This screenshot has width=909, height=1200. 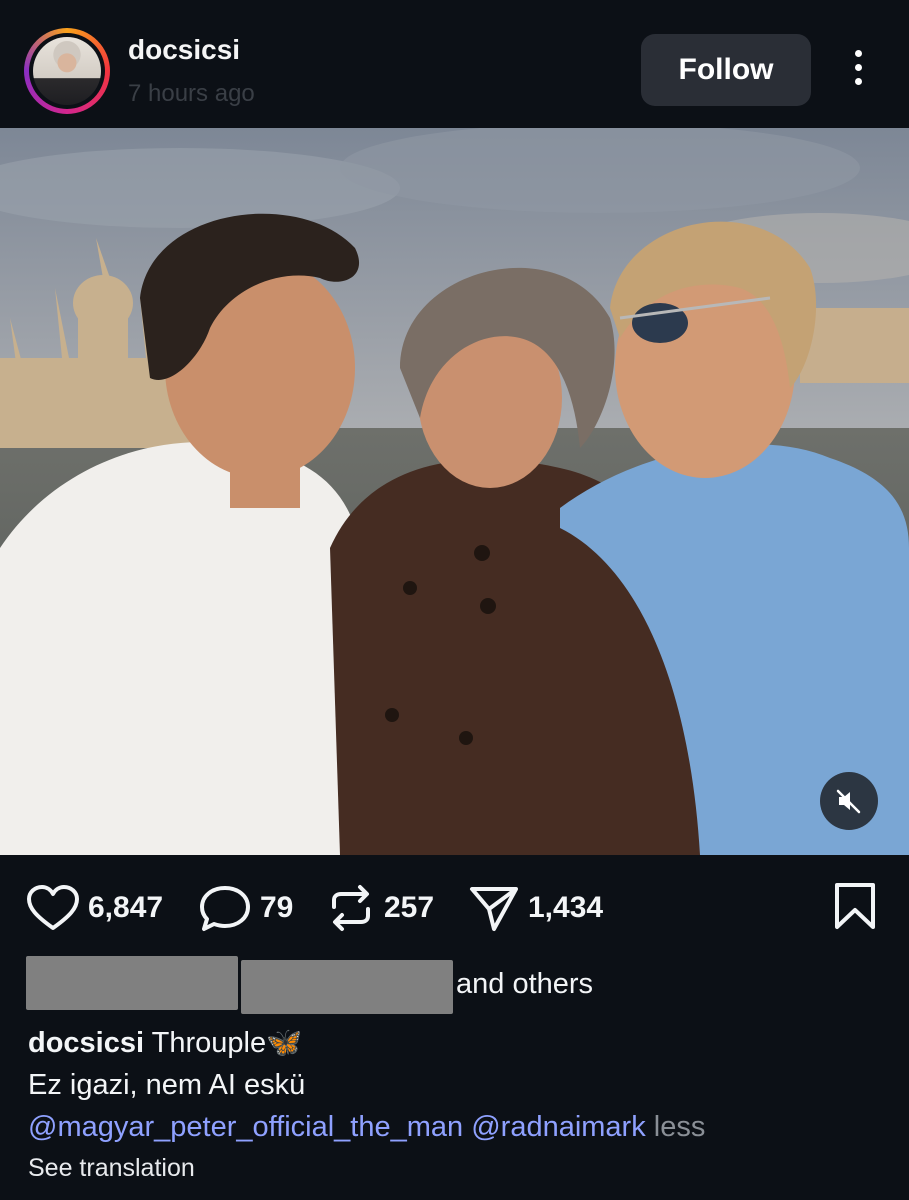 I want to click on caption-line2: Ez igazi, nem AI eskü, so click(x=167, y=1085).